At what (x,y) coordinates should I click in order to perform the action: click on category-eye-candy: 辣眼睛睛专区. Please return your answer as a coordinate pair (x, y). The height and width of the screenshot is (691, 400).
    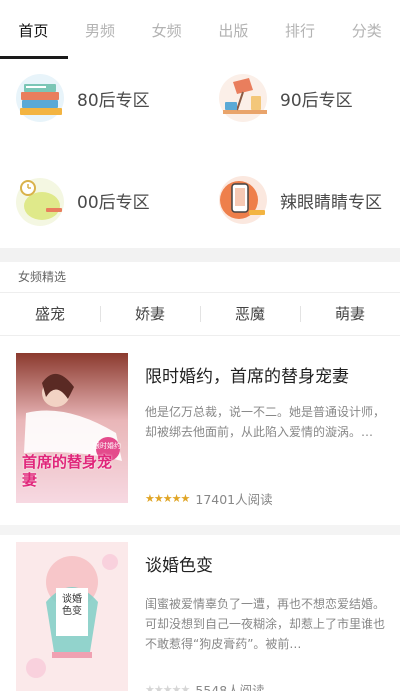
    Looking at the image, I should click on (298, 200).